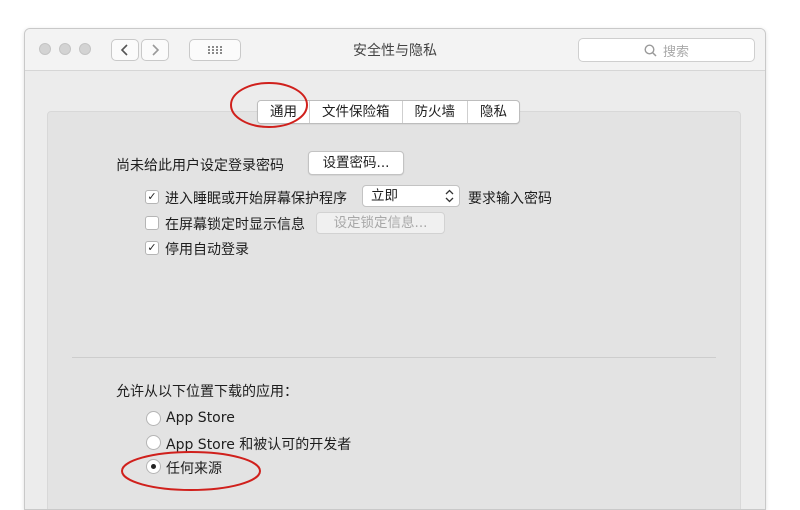  Describe the element at coordinates (675, 52) in the screenshot. I see `search-placeholder: 搜索` at that location.